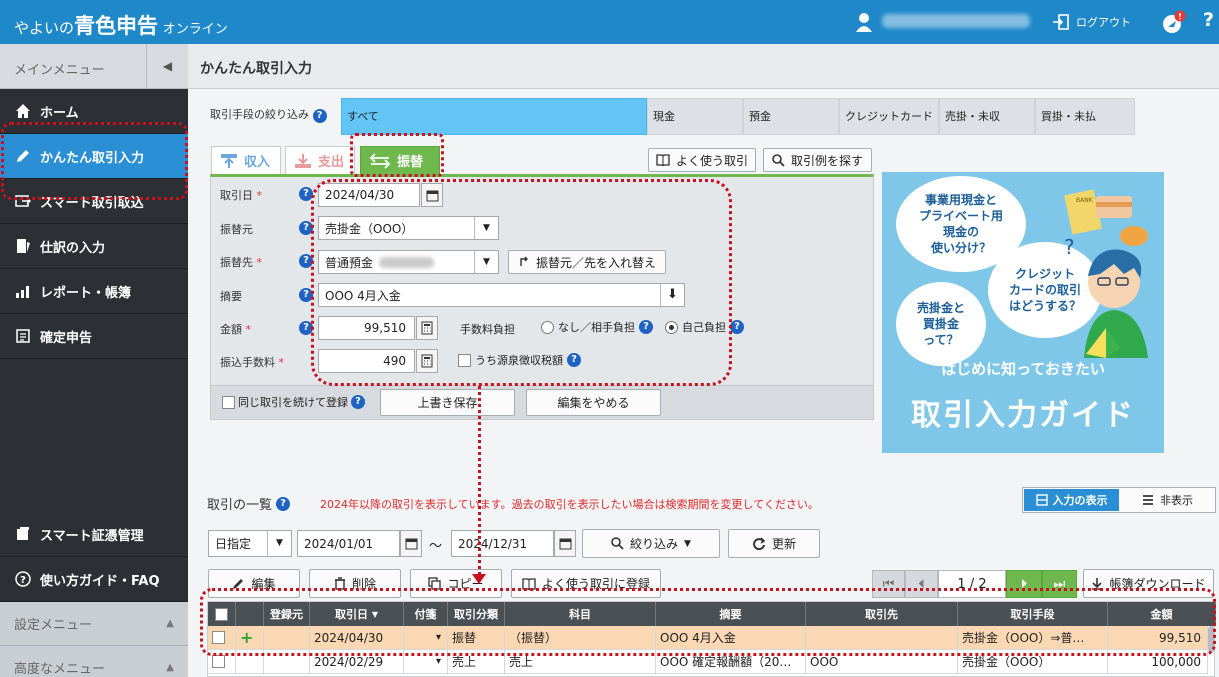  What do you see at coordinates (759, 543) in the screenshot?
I see `refresh-icon` at bounding box center [759, 543].